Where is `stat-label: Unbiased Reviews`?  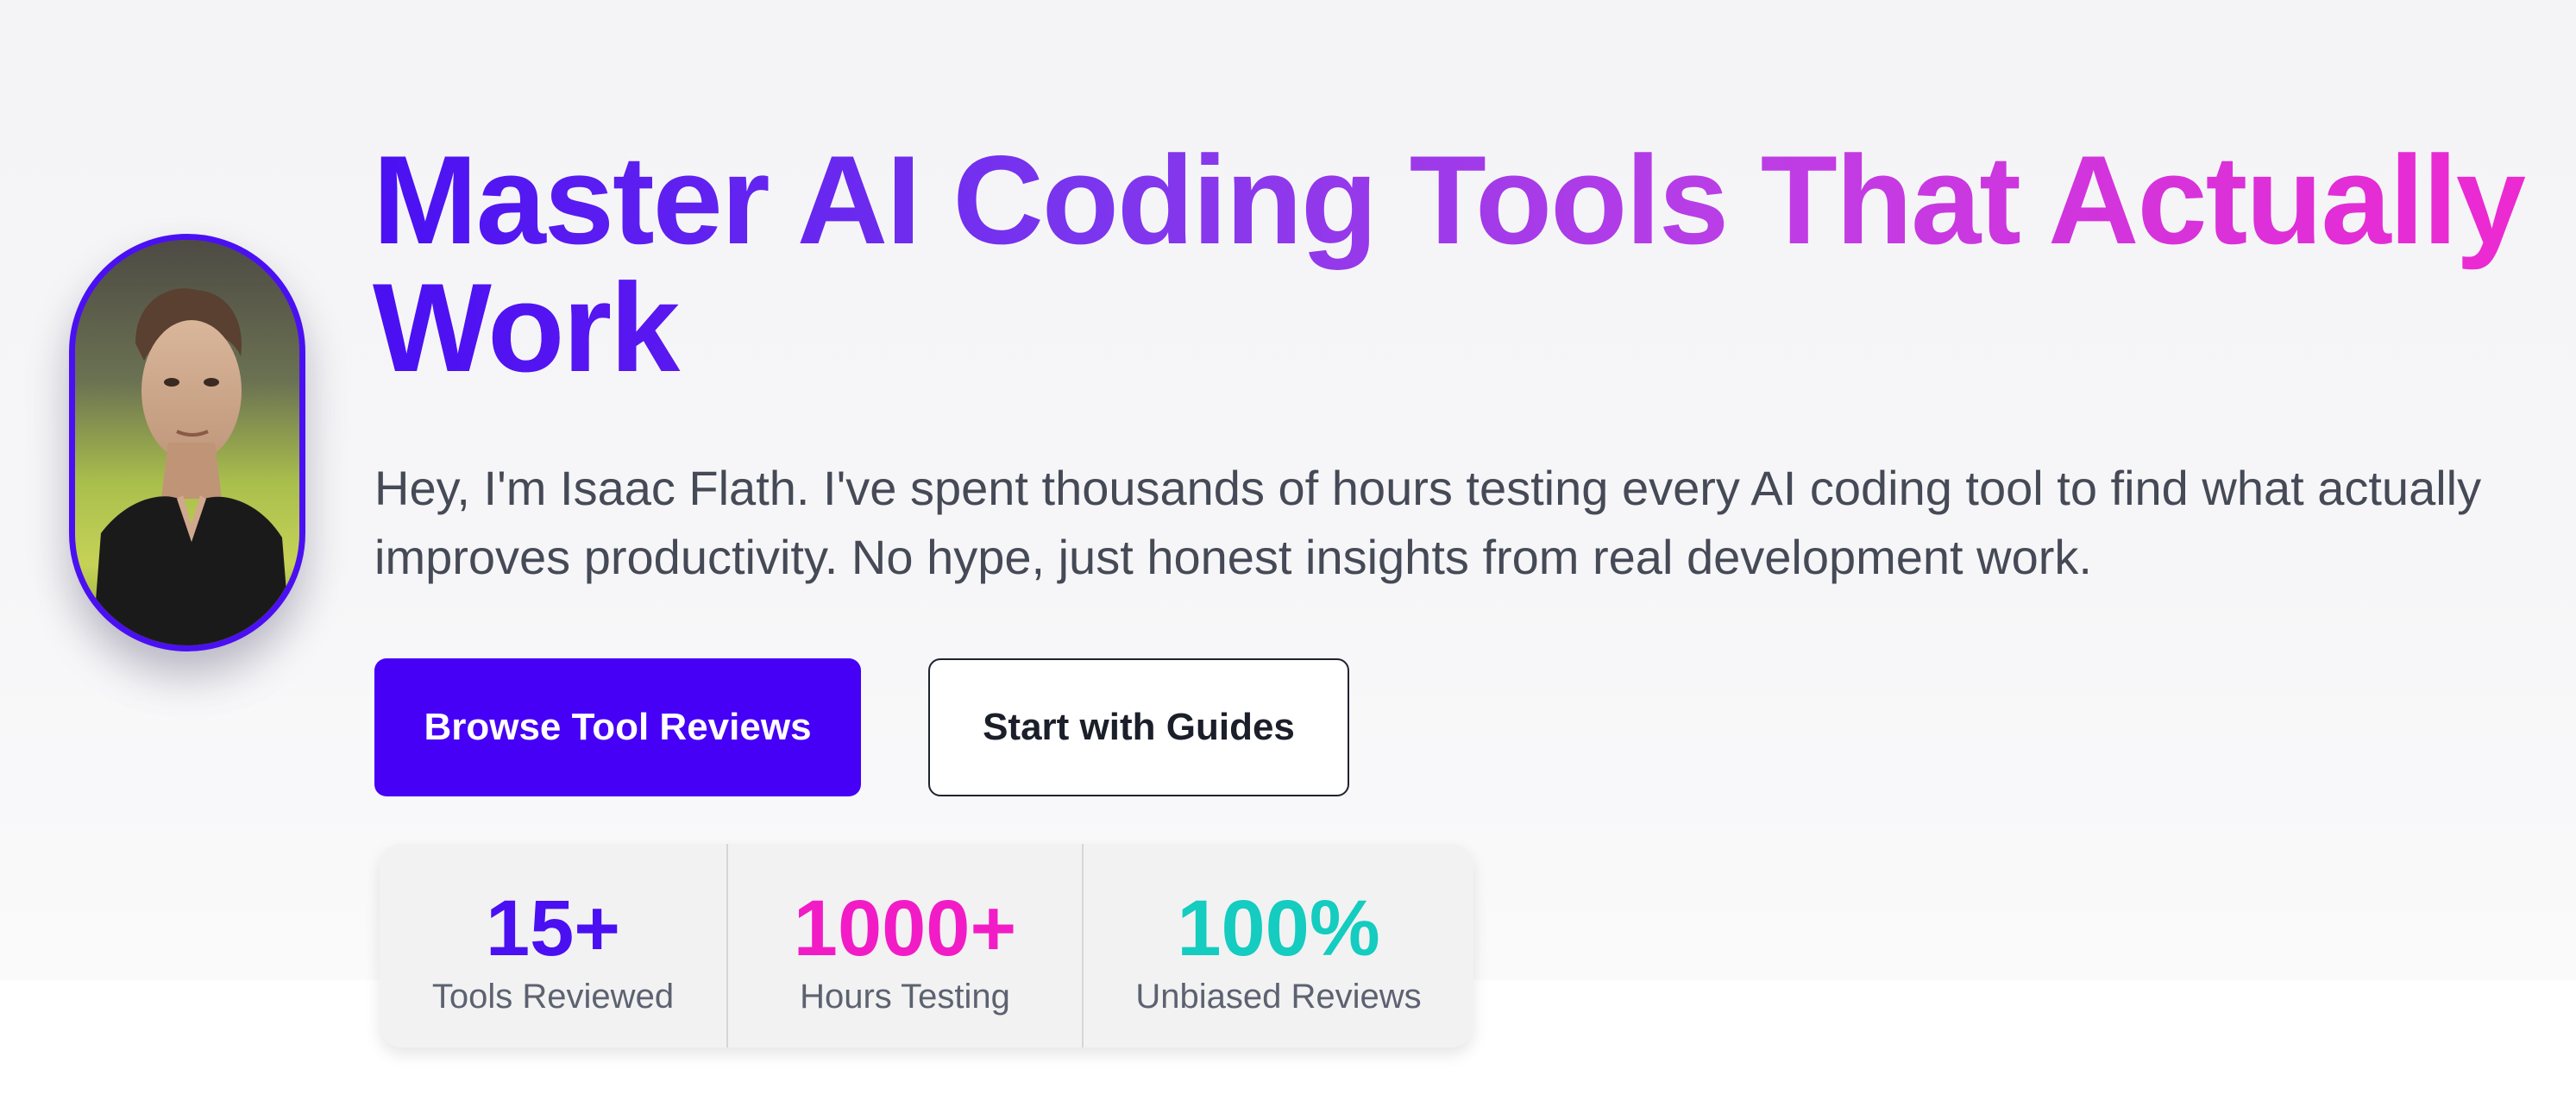
stat-label: Unbiased Reviews is located at coordinates (1278, 997).